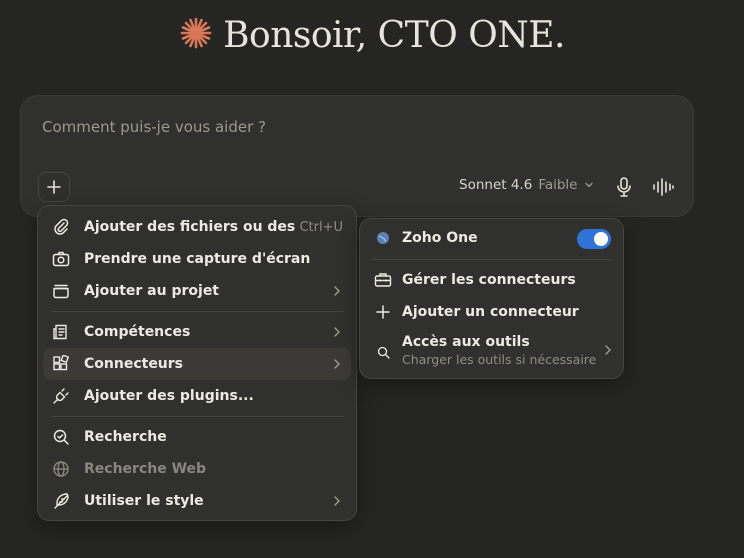 This screenshot has width=744, height=558. I want to click on toggle-knob, so click(601, 239).